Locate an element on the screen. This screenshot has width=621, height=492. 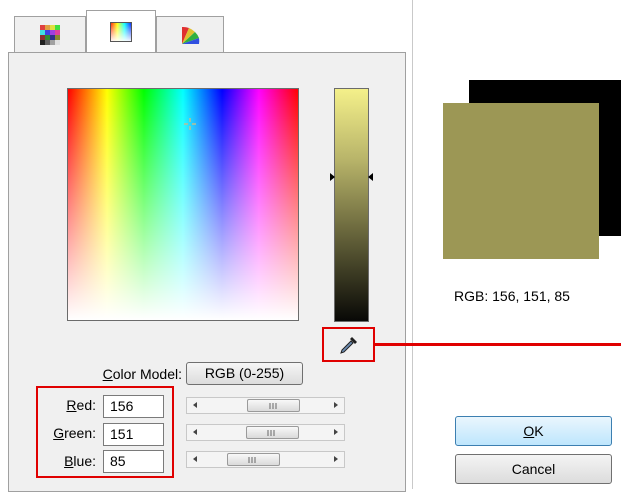
swatch-grid-icon is located at coordinates (50, 34).